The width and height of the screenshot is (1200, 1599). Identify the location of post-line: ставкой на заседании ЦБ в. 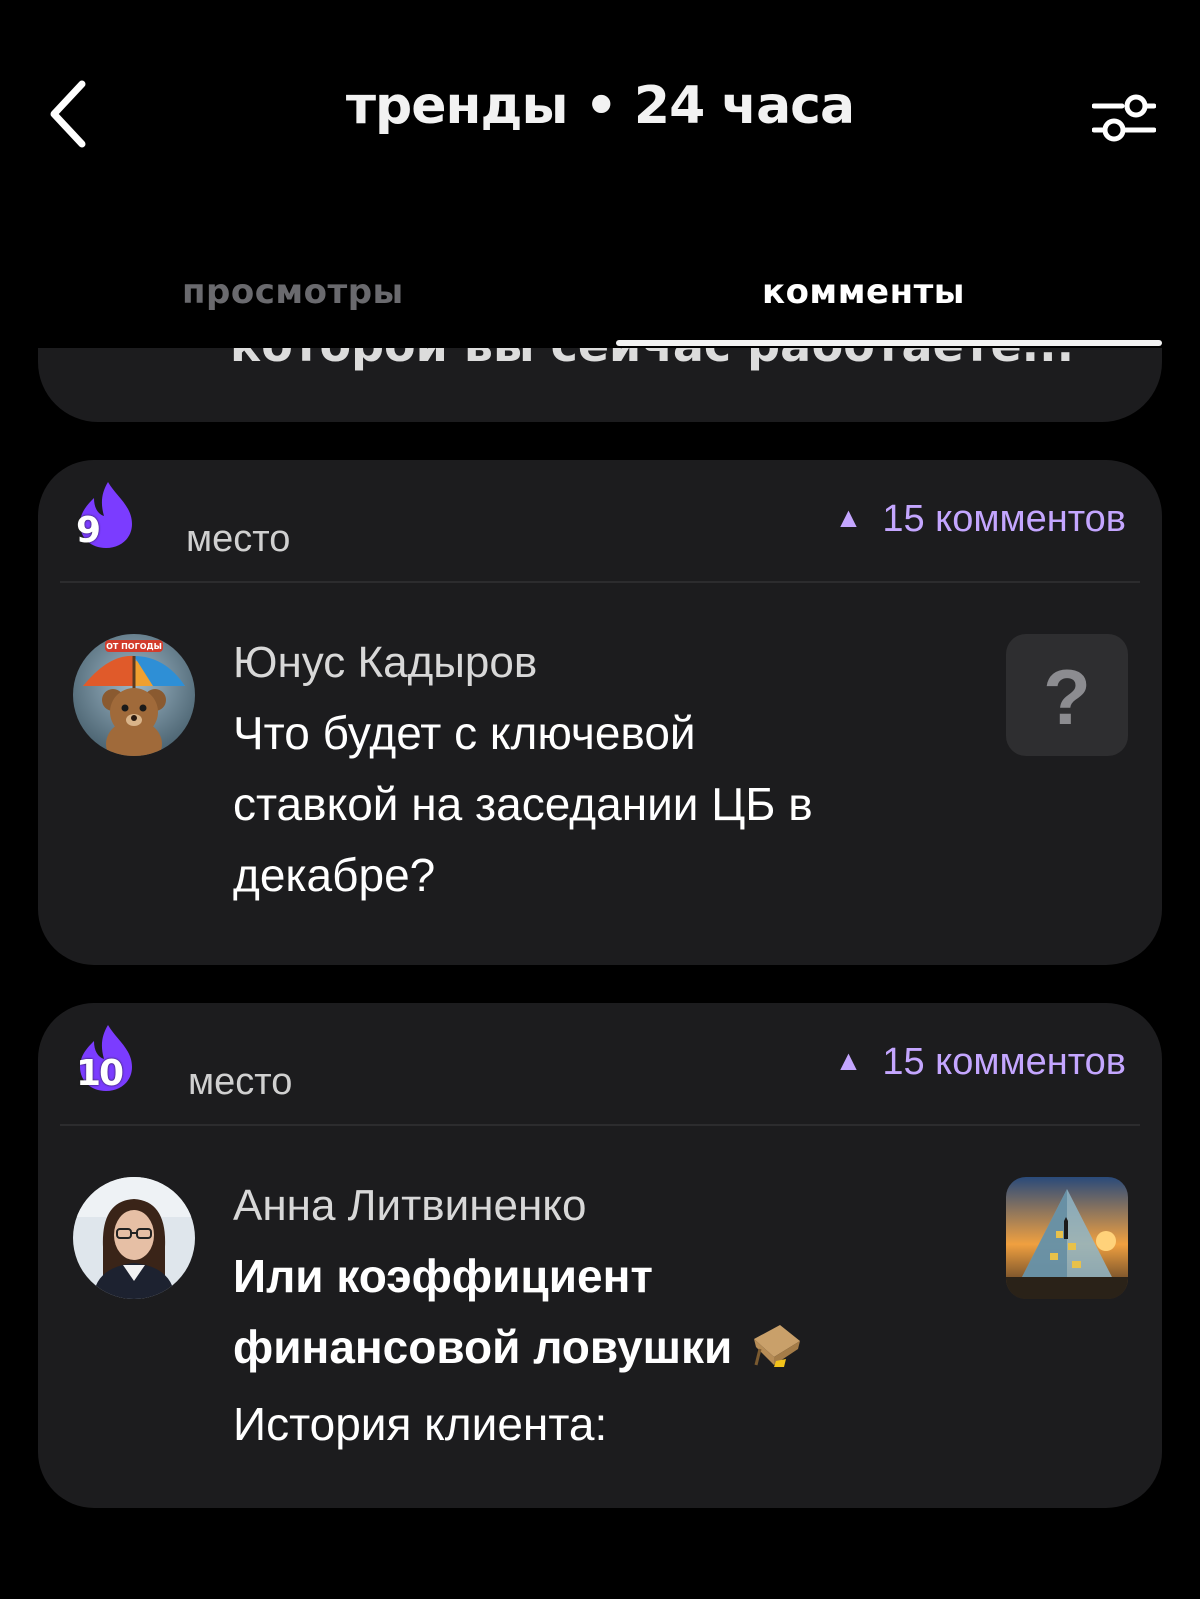
(523, 804).